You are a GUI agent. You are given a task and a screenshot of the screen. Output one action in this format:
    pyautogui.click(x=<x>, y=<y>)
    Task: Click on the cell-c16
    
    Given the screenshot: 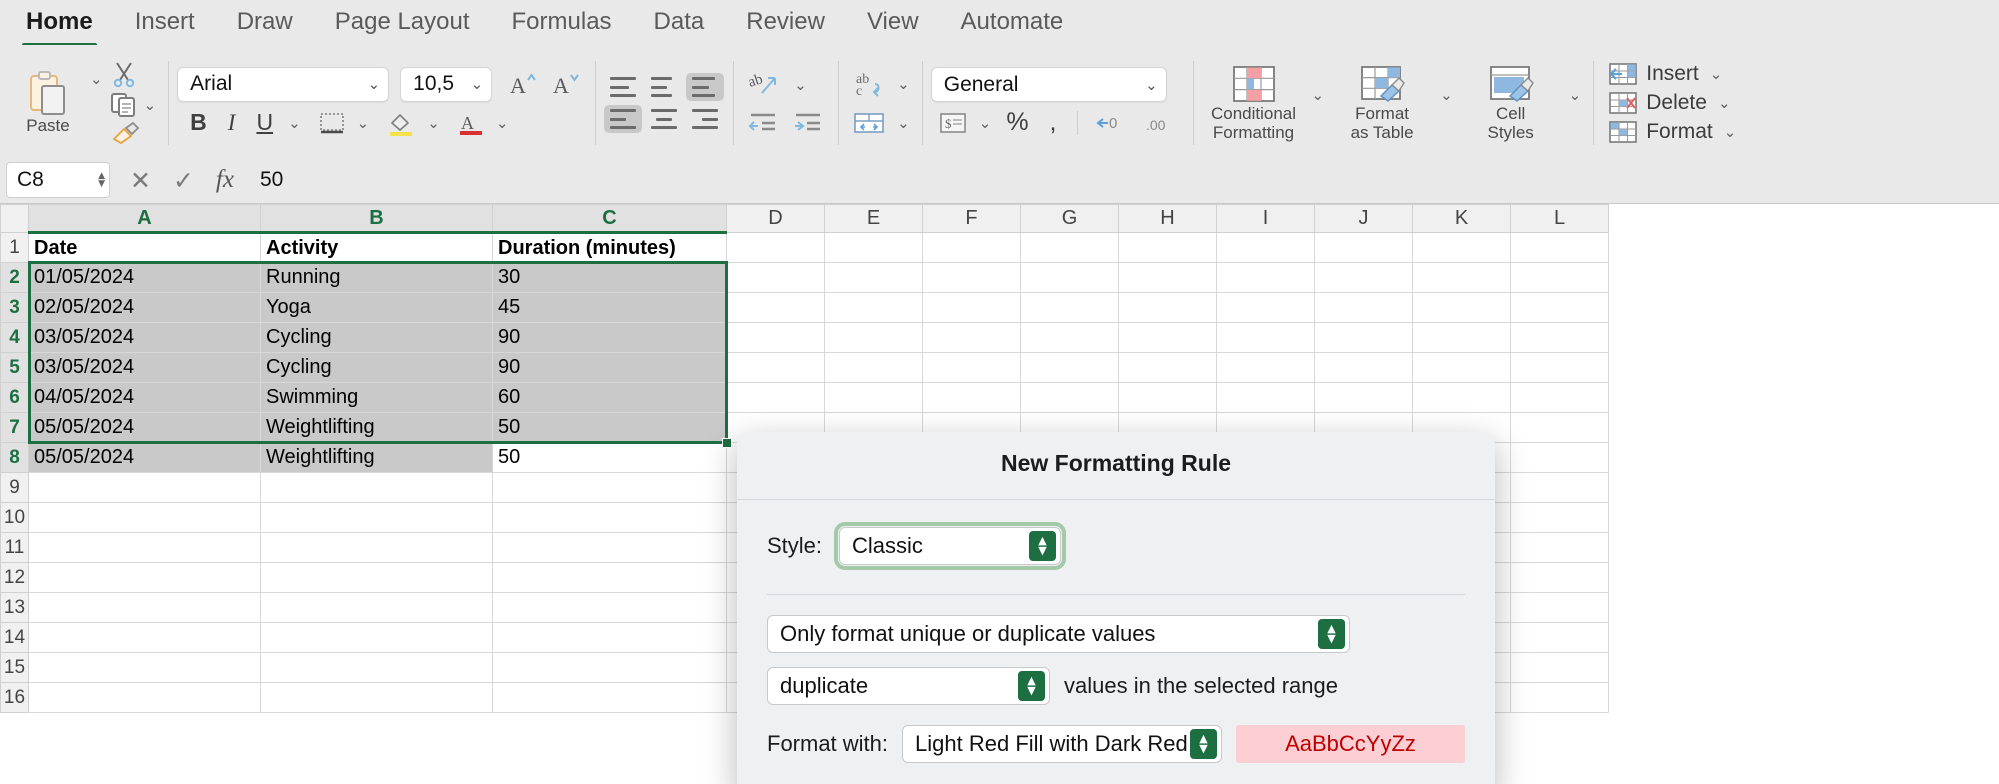 What is the action you would take?
    pyautogui.click(x=609, y=697)
    